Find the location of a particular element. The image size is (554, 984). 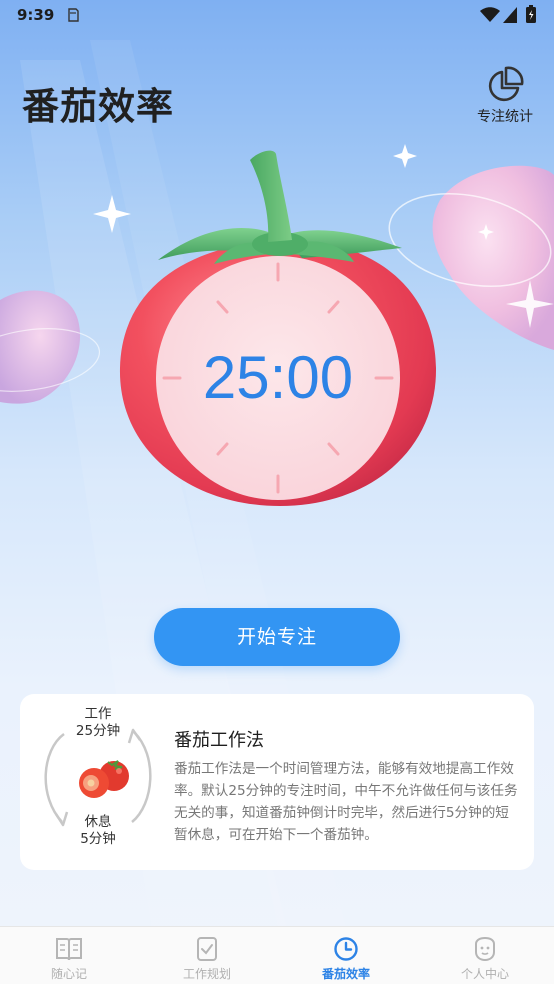

pomodoro-cycle-diagram: 工作 25分钟 休息 5分钟 is located at coordinates (98, 775).